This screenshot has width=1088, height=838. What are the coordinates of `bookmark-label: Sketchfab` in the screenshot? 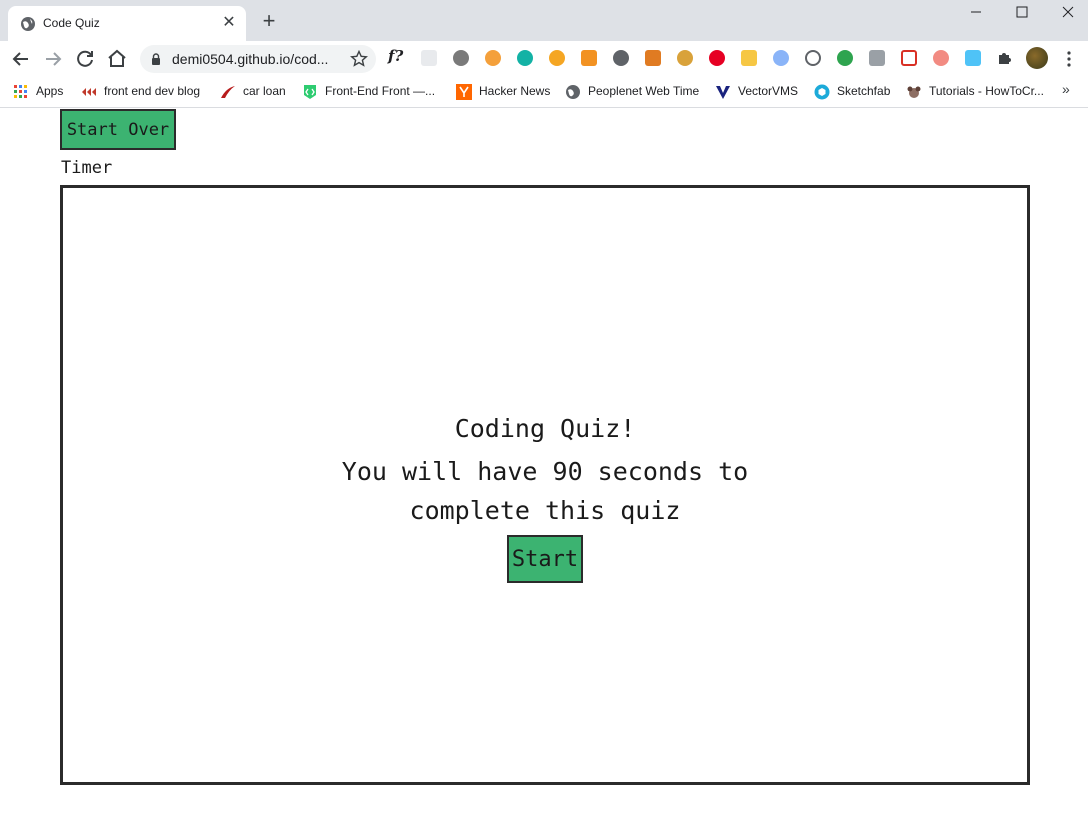 It's located at (864, 91).